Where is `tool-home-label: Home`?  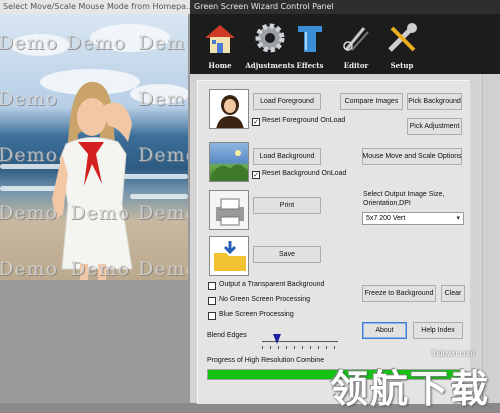
tool-home-label: Home is located at coordinates (220, 65).